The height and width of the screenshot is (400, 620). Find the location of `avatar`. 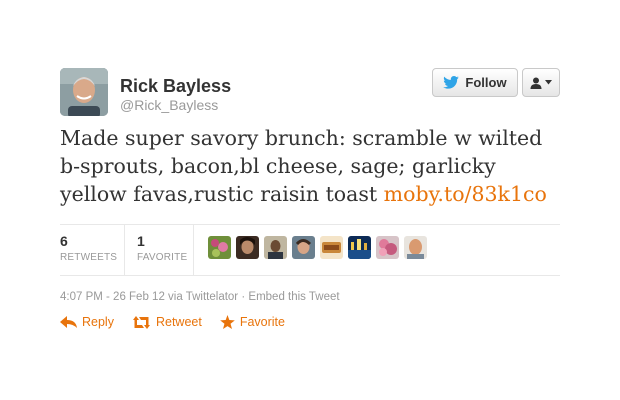

avatar is located at coordinates (84, 92).